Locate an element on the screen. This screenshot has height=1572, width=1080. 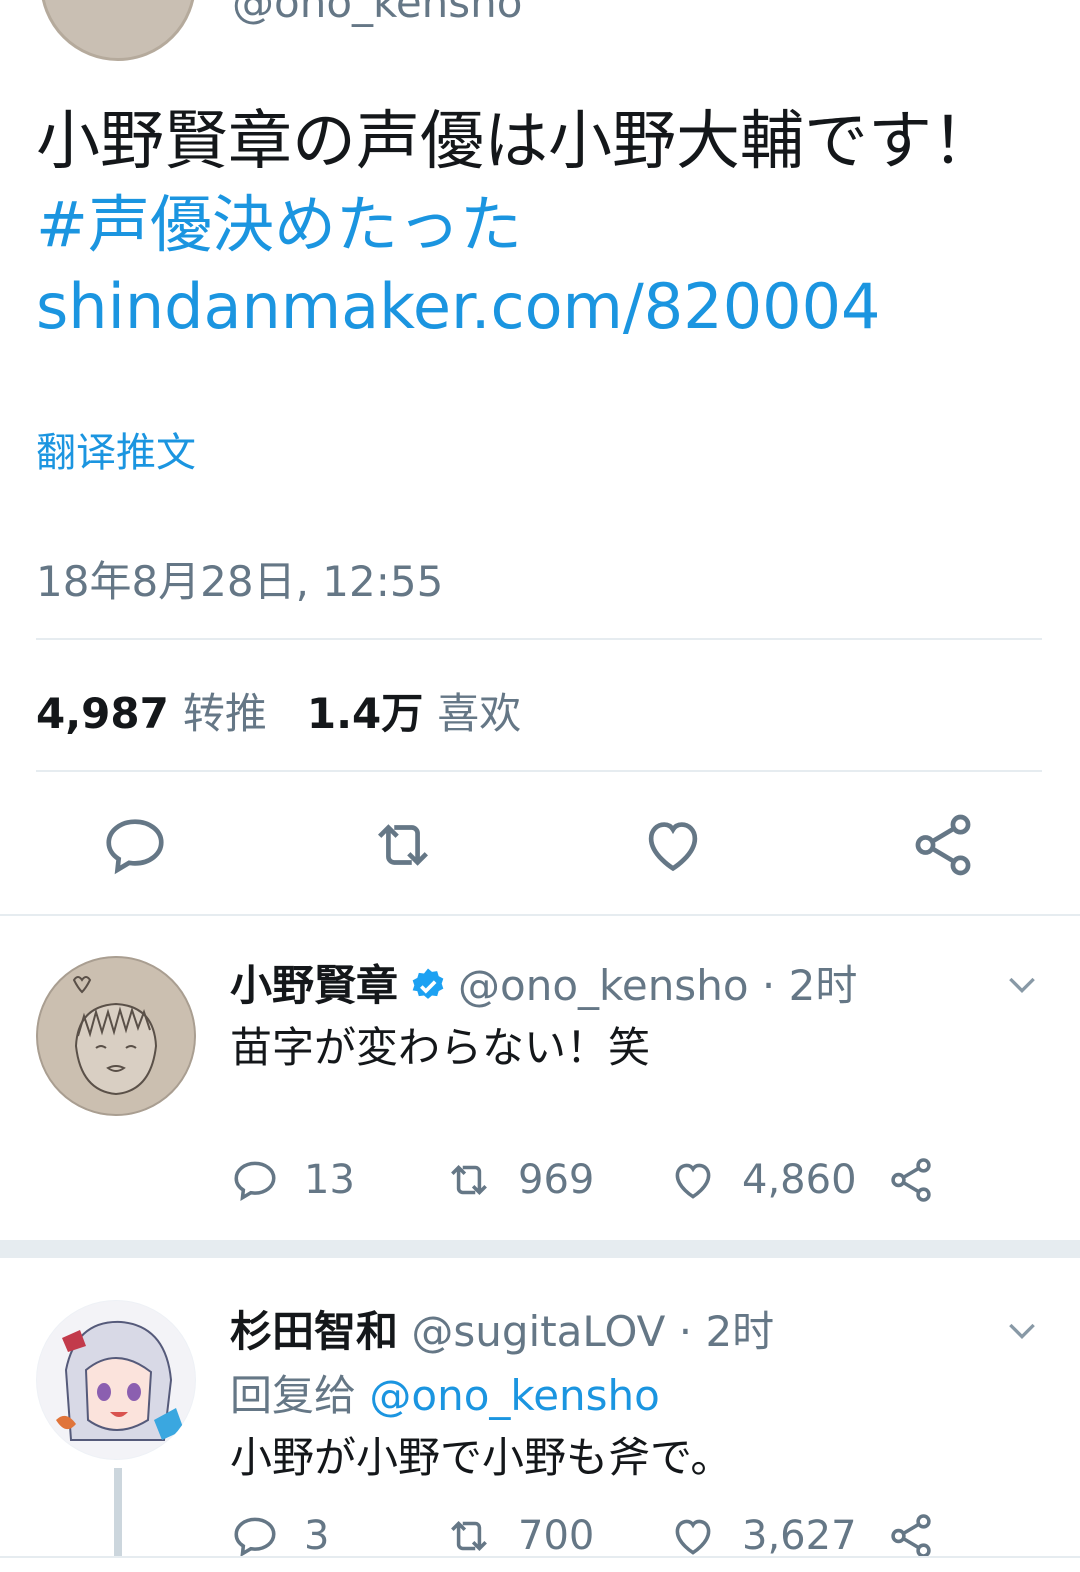
like-count: 1.4万 is located at coordinates (365, 713).